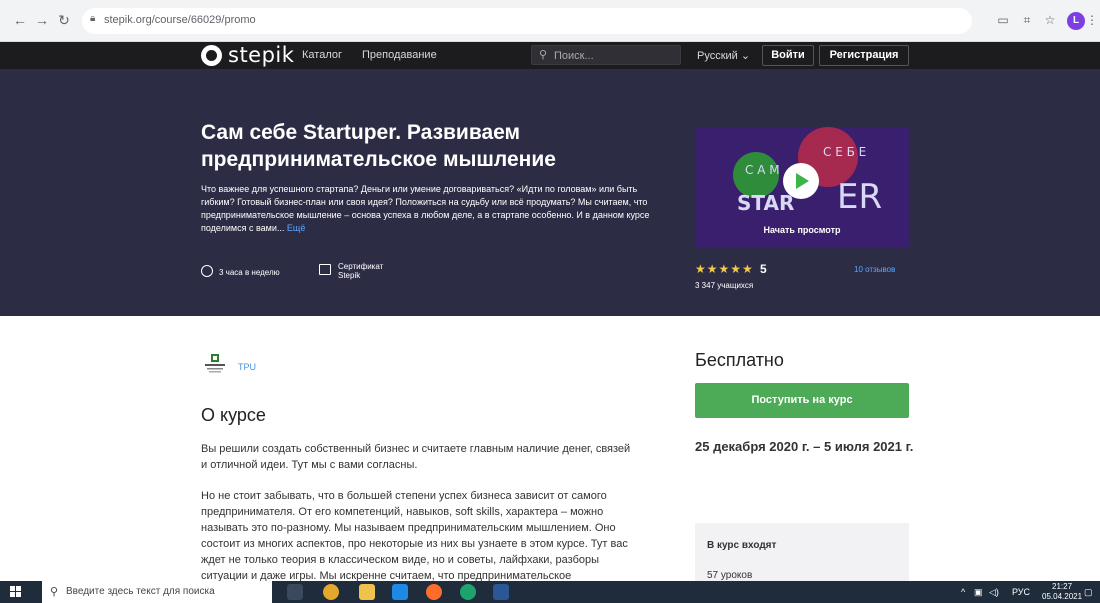 The image size is (1100, 603). Describe the element at coordinates (361, 266) in the screenshot. I see `certificate-line1: Сертификат` at that location.